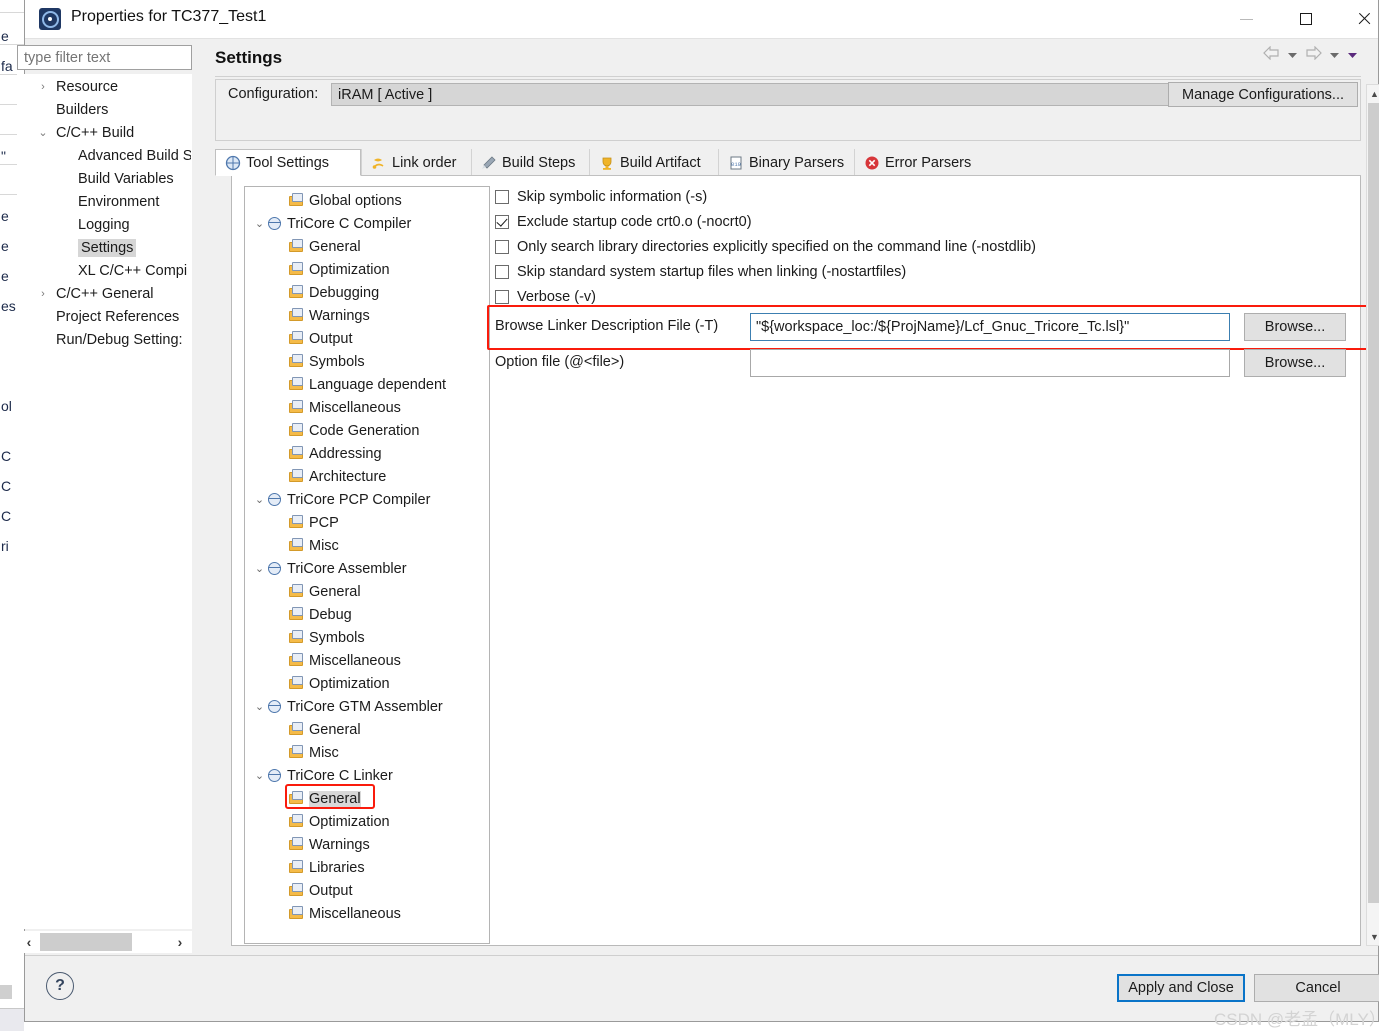 This screenshot has width=1379, height=1031. I want to click on scroll-down-icon: ▼, so click(1373, 936).